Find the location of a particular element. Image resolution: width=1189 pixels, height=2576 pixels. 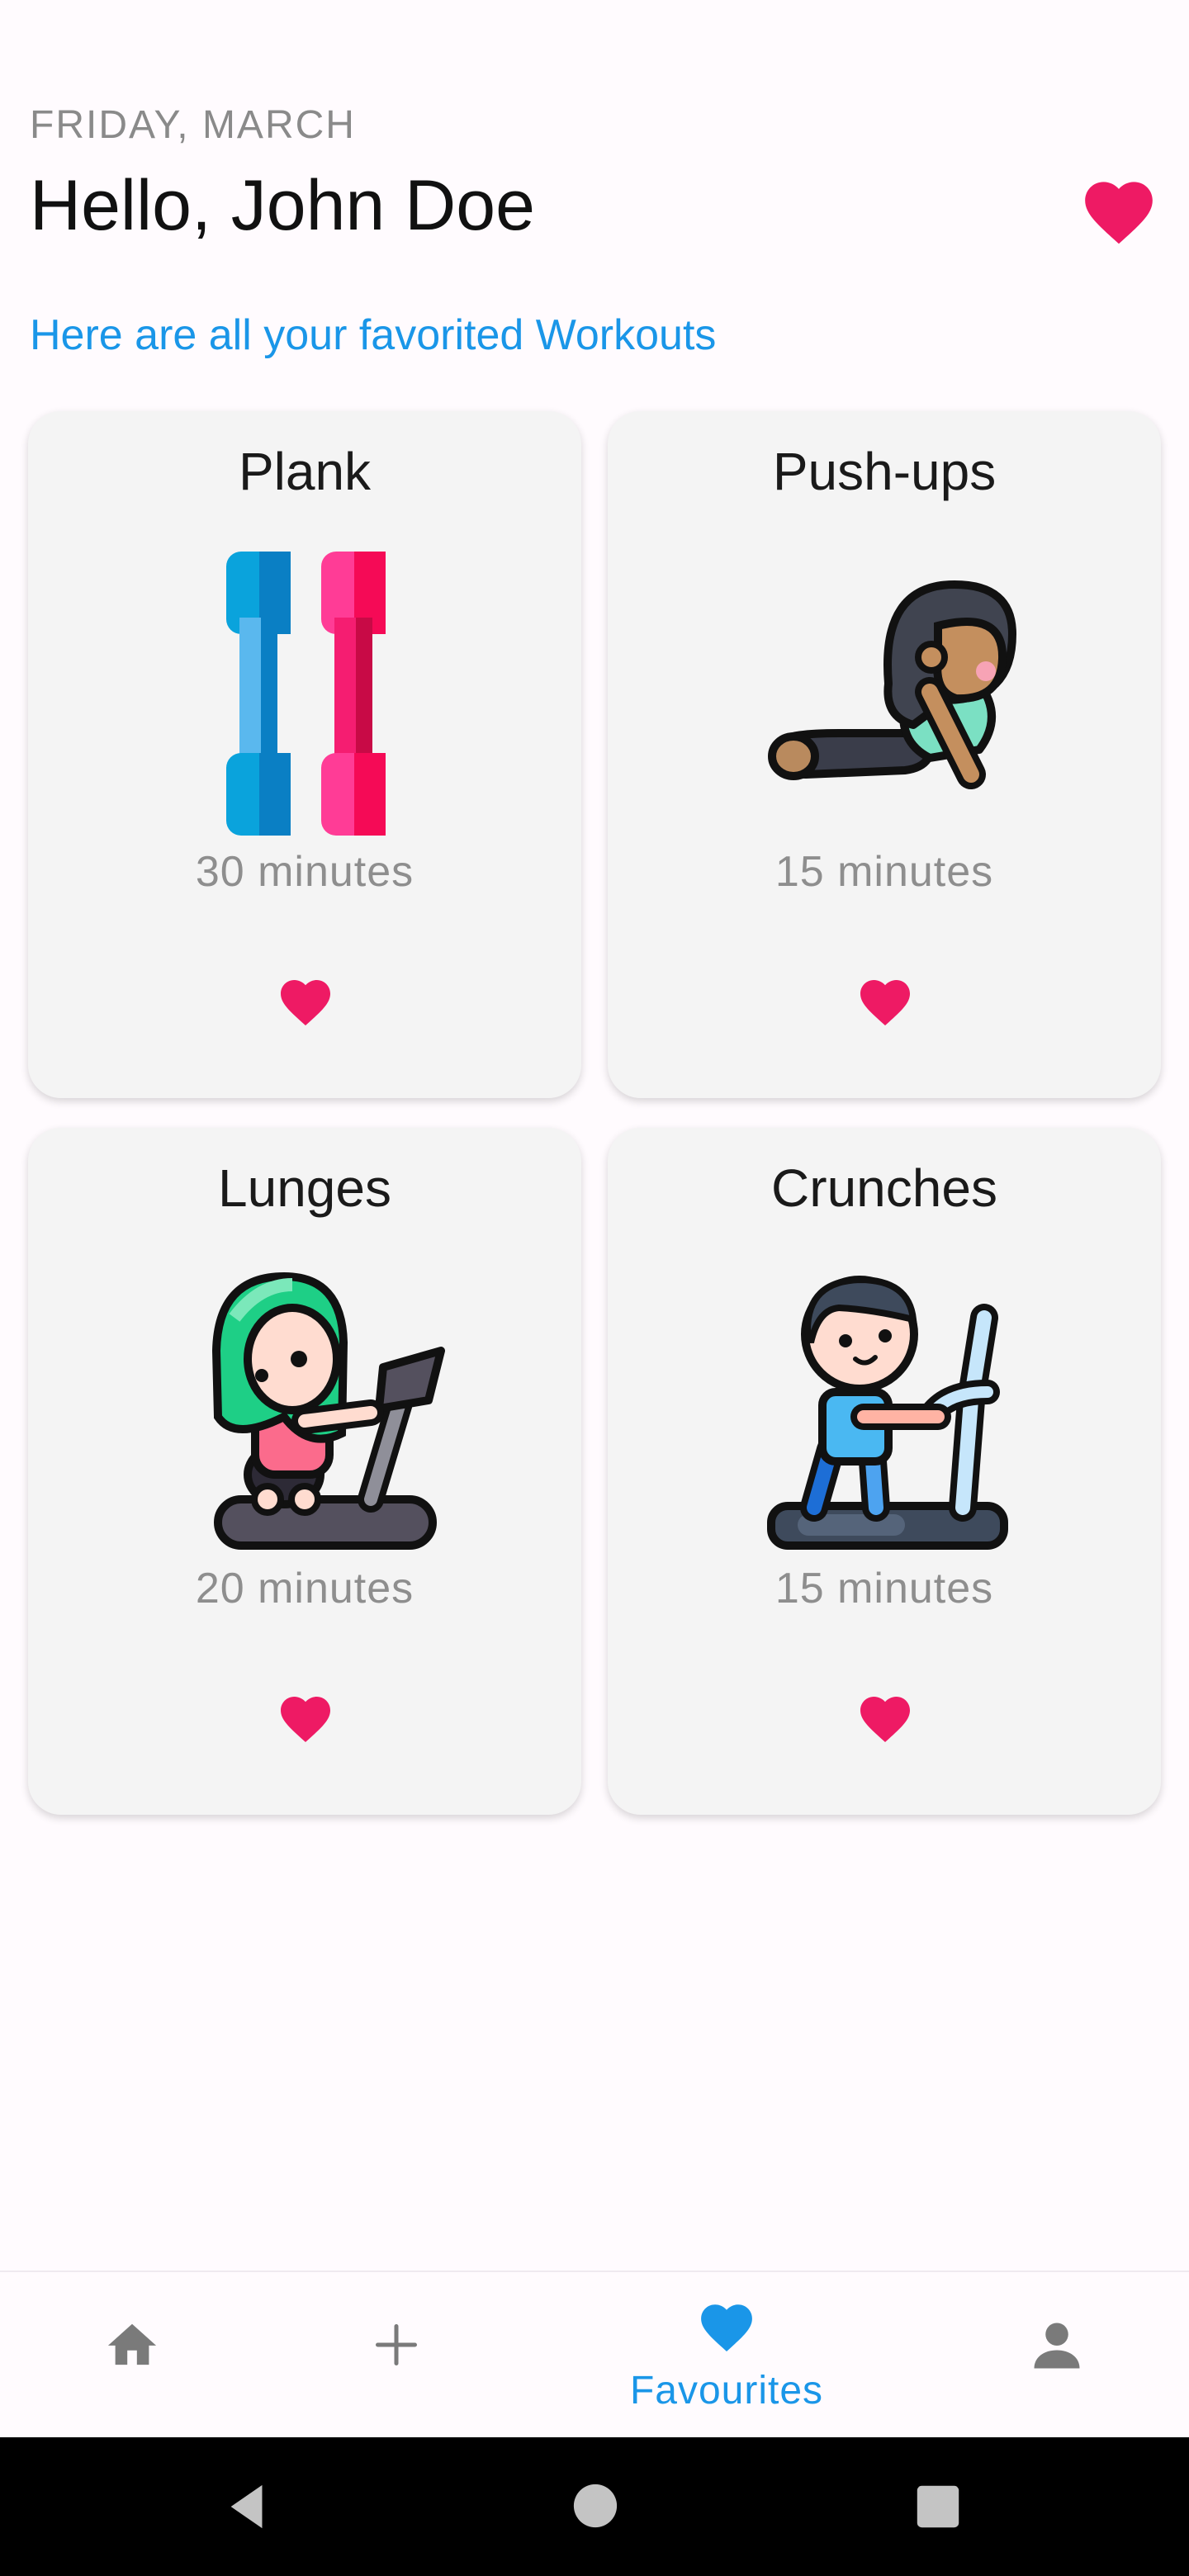

home-circle-icon is located at coordinates (595, 2506).